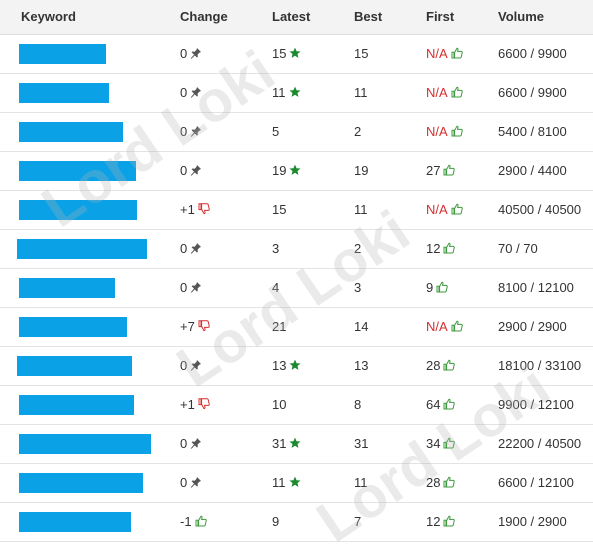 Image resolution: width=593 pixels, height=544 pixels. Describe the element at coordinates (390, 405) in the screenshot. I see `best-cell: 8` at that location.